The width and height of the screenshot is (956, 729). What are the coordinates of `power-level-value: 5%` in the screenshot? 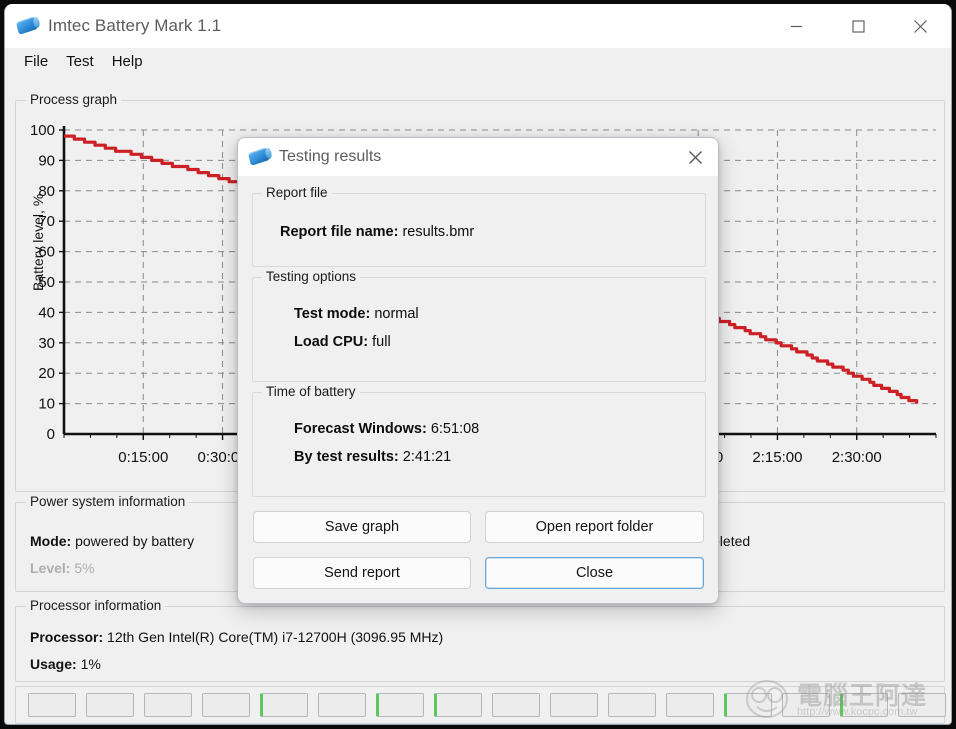 It's located at (84, 568).